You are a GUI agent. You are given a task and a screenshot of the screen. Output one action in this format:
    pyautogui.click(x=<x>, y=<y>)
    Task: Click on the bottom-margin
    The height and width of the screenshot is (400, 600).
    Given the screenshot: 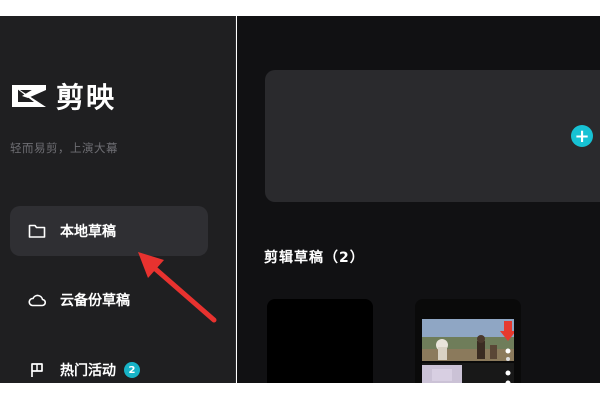 What is the action you would take?
    pyautogui.click(x=300, y=391)
    